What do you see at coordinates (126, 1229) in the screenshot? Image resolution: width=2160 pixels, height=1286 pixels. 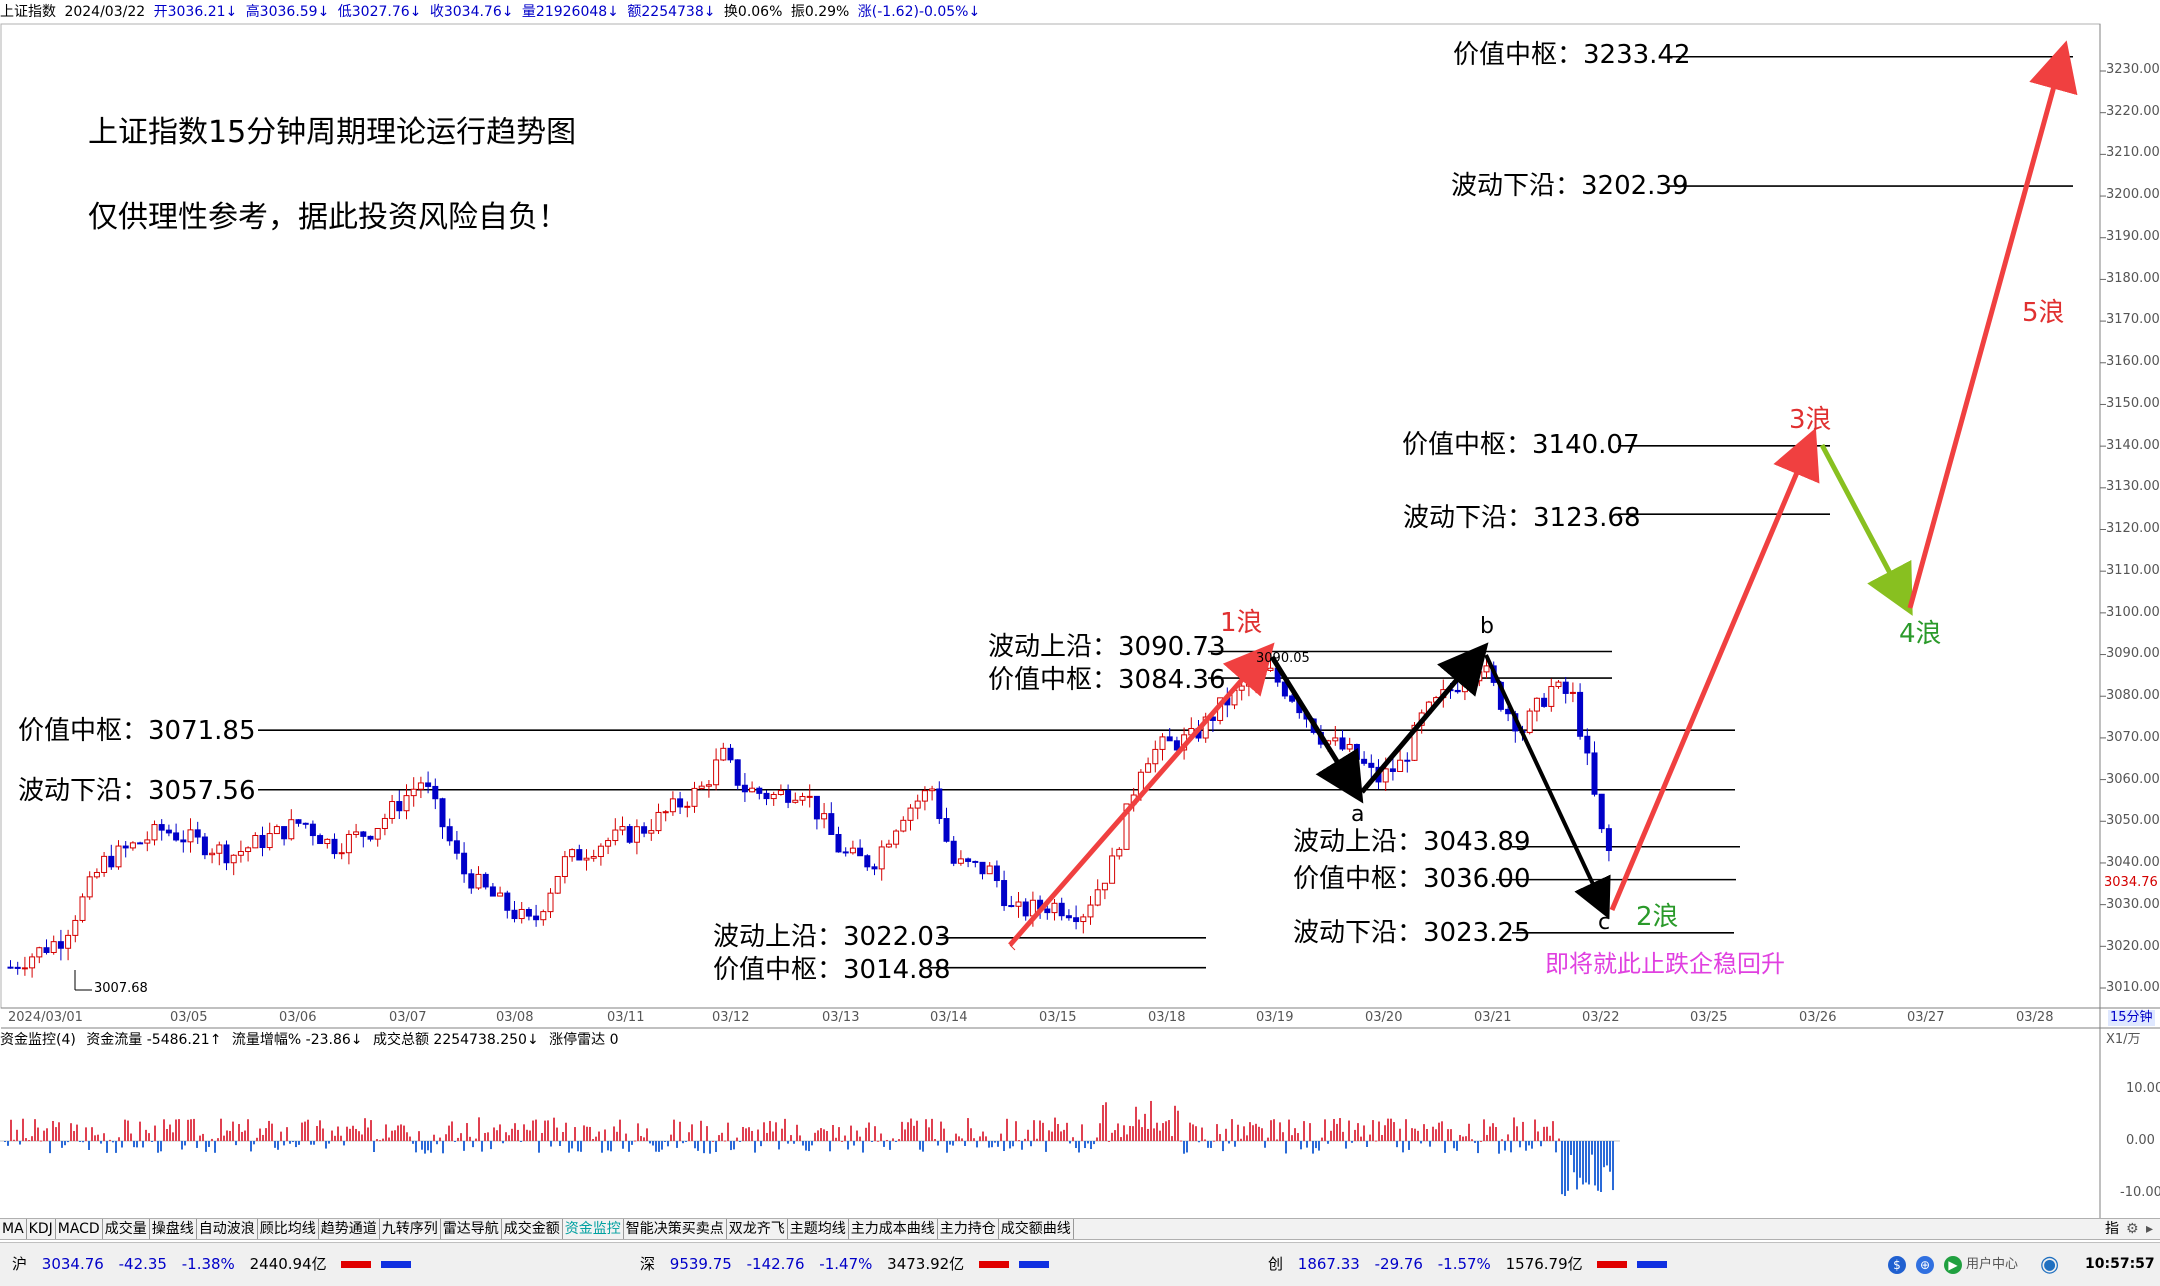 I see `tab-volume: 成交量` at bounding box center [126, 1229].